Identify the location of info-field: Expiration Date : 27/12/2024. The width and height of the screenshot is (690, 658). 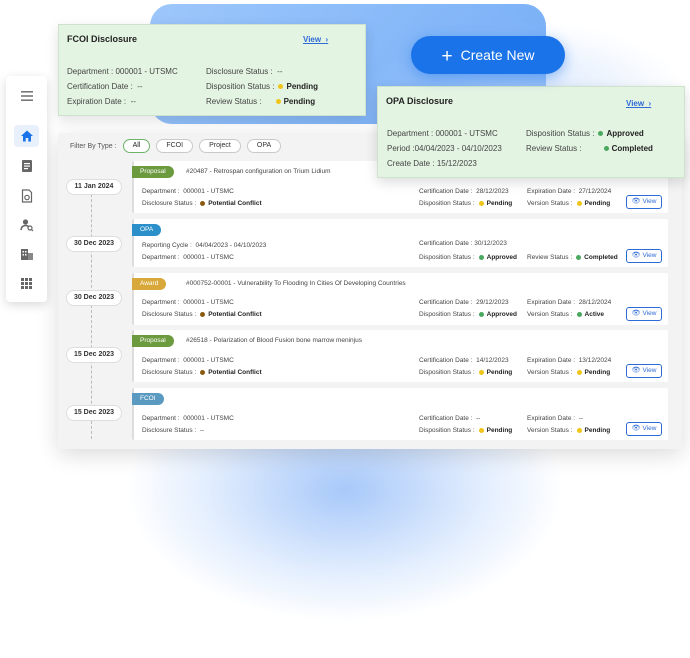
(569, 191).